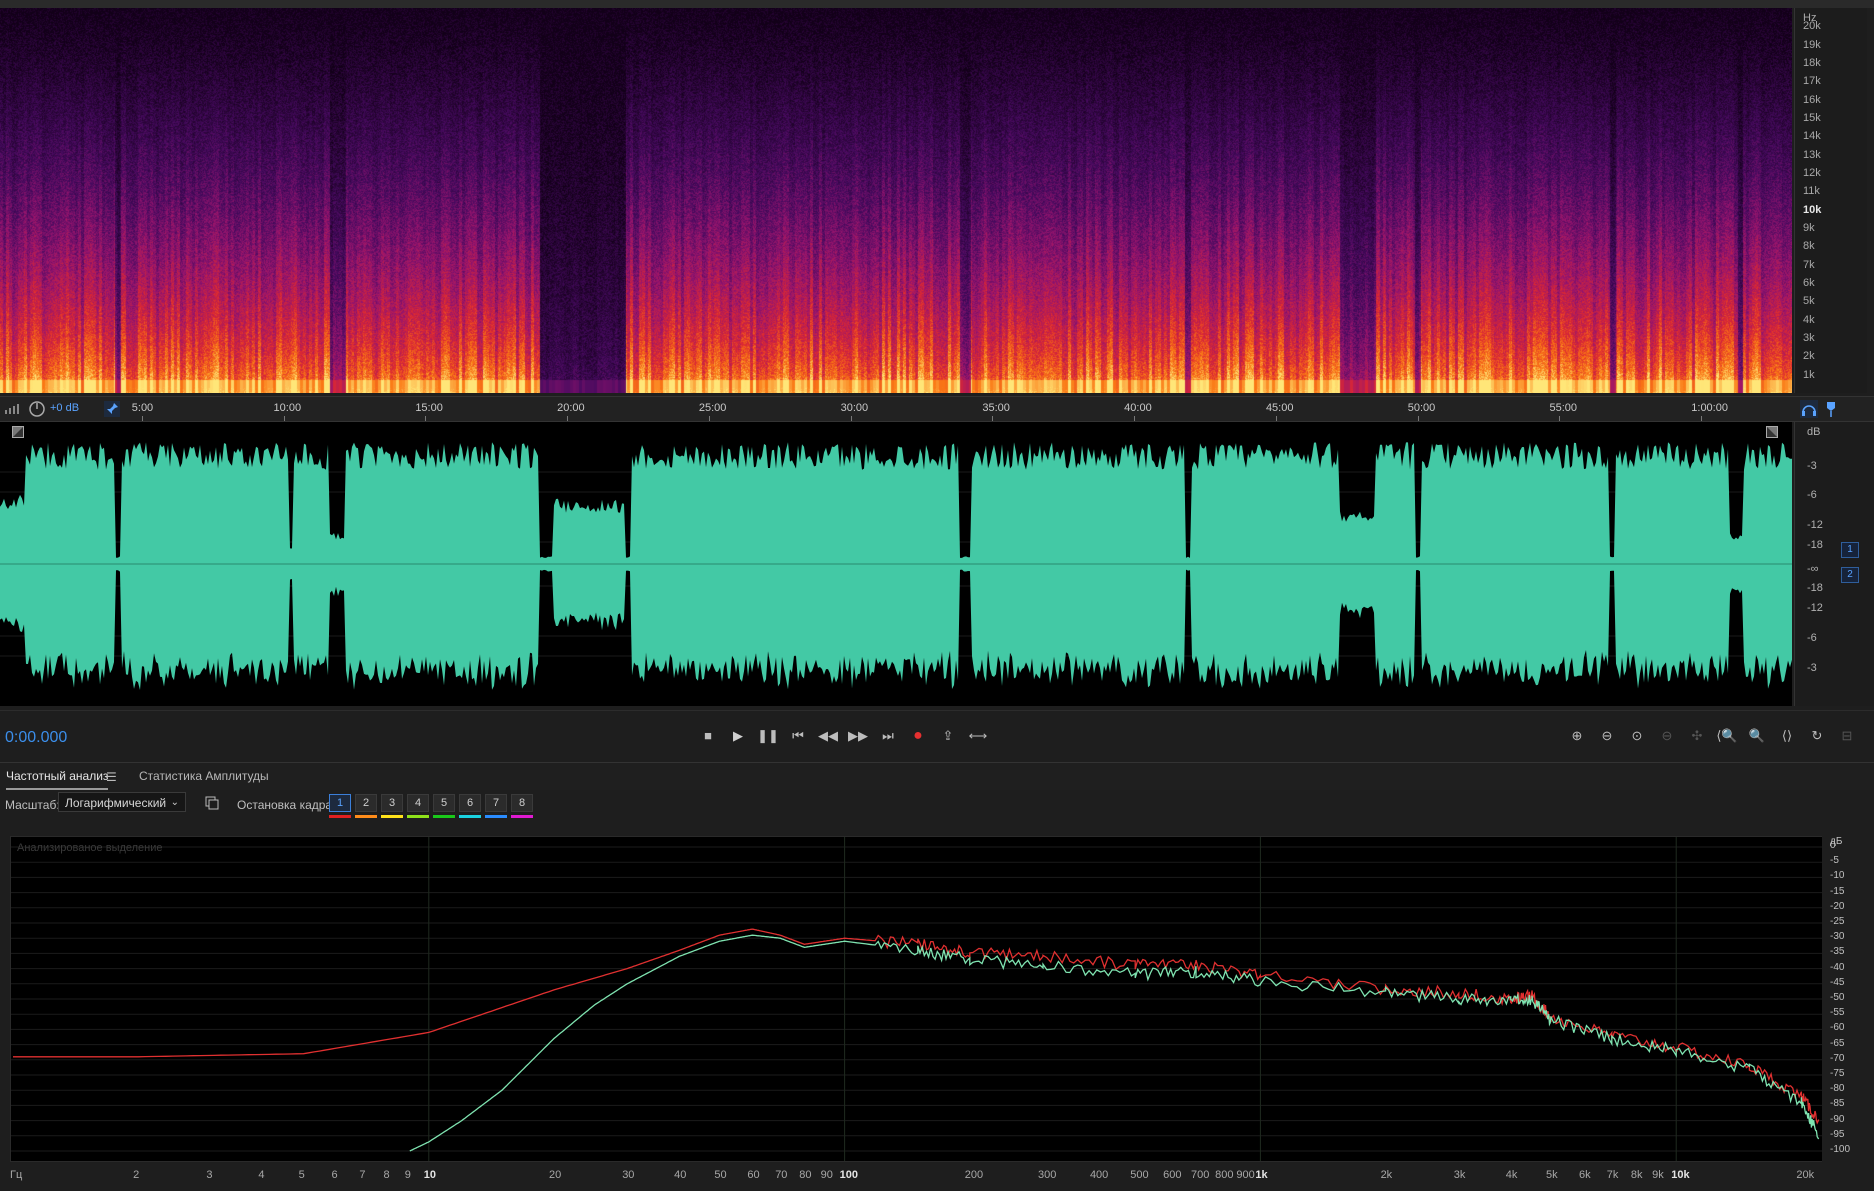  What do you see at coordinates (1837, 1073) in the screenshot?
I see `fdb-label: -75` at bounding box center [1837, 1073].